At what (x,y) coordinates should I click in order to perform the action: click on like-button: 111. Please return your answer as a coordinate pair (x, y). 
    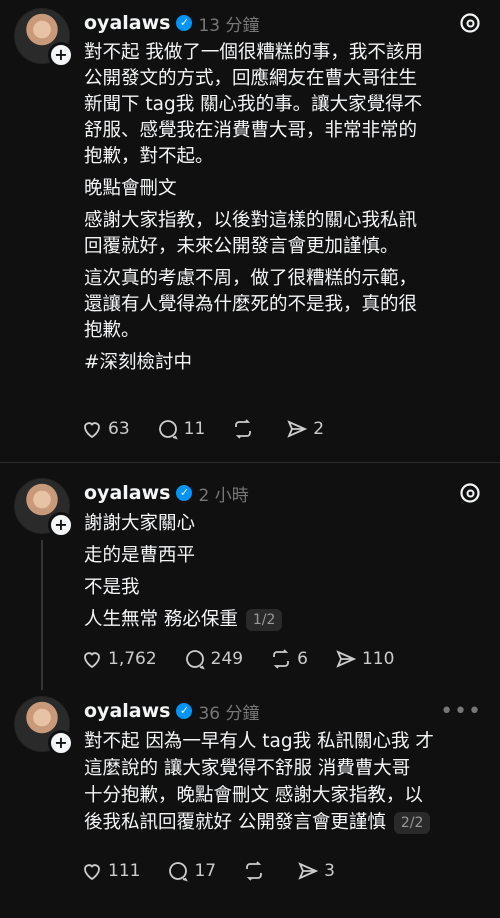
    Looking at the image, I should click on (110, 871).